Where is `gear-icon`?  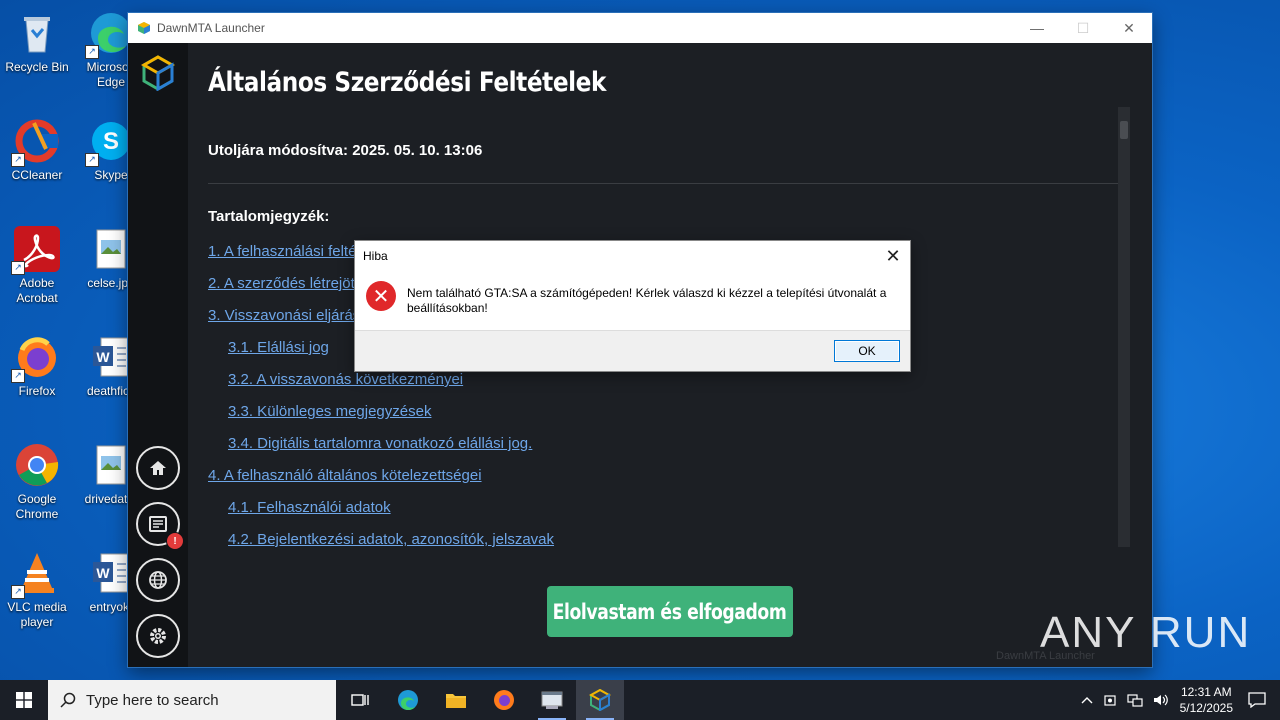 gear-icon is located at coordinates (158, 636).